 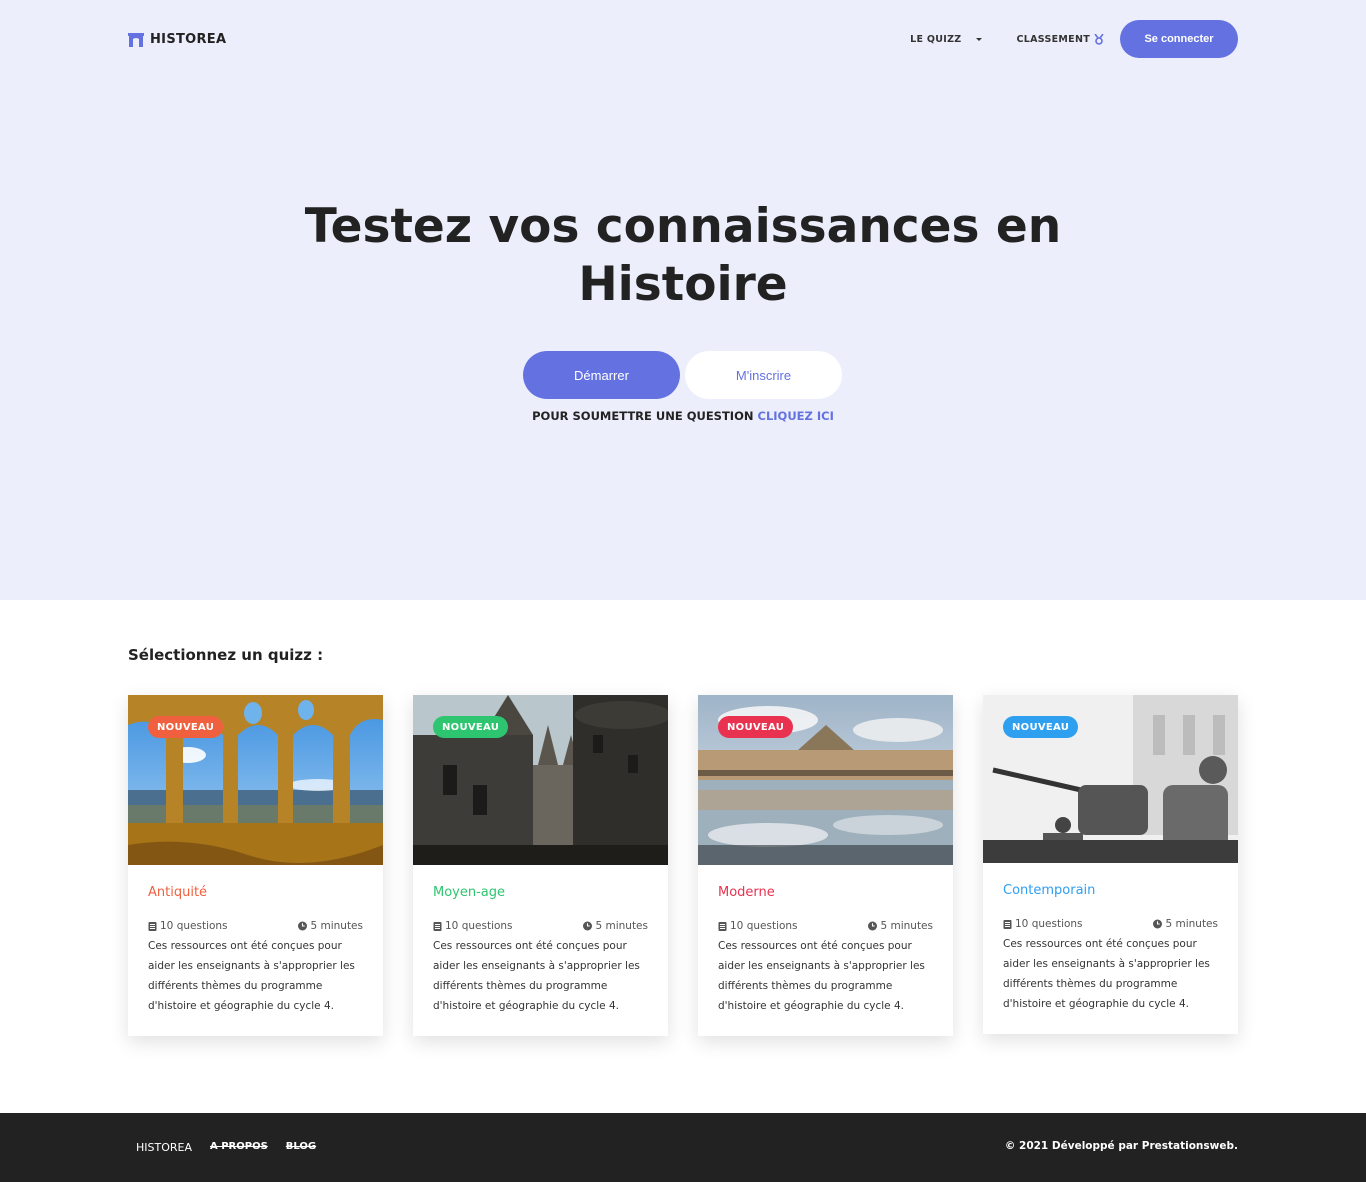 I want to click on nav-classement: CLASSEMENT, so click(x=1060, y=39).